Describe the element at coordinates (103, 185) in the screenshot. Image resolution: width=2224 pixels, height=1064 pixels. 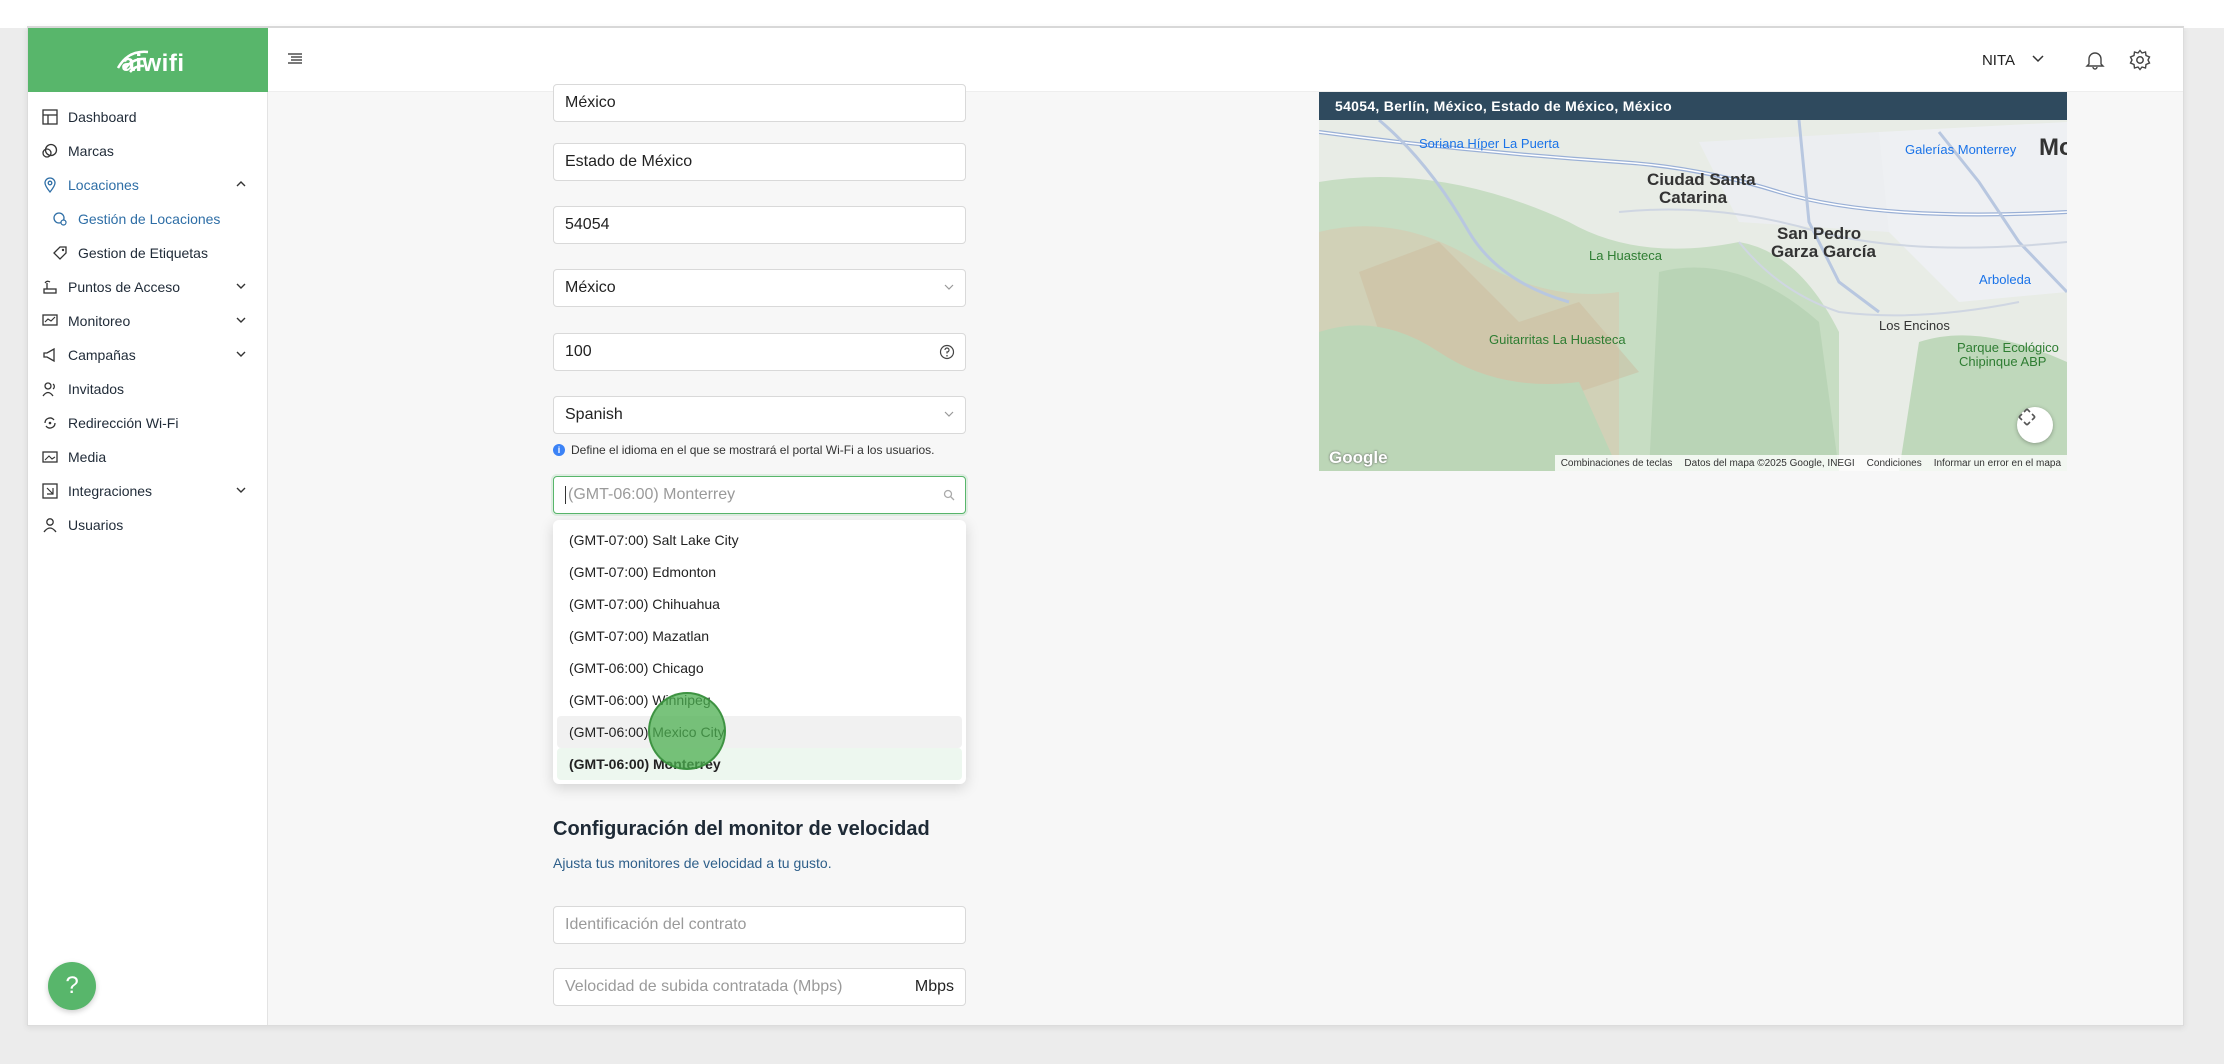
I see `sidebar-item-label: Locaciones` at that location.